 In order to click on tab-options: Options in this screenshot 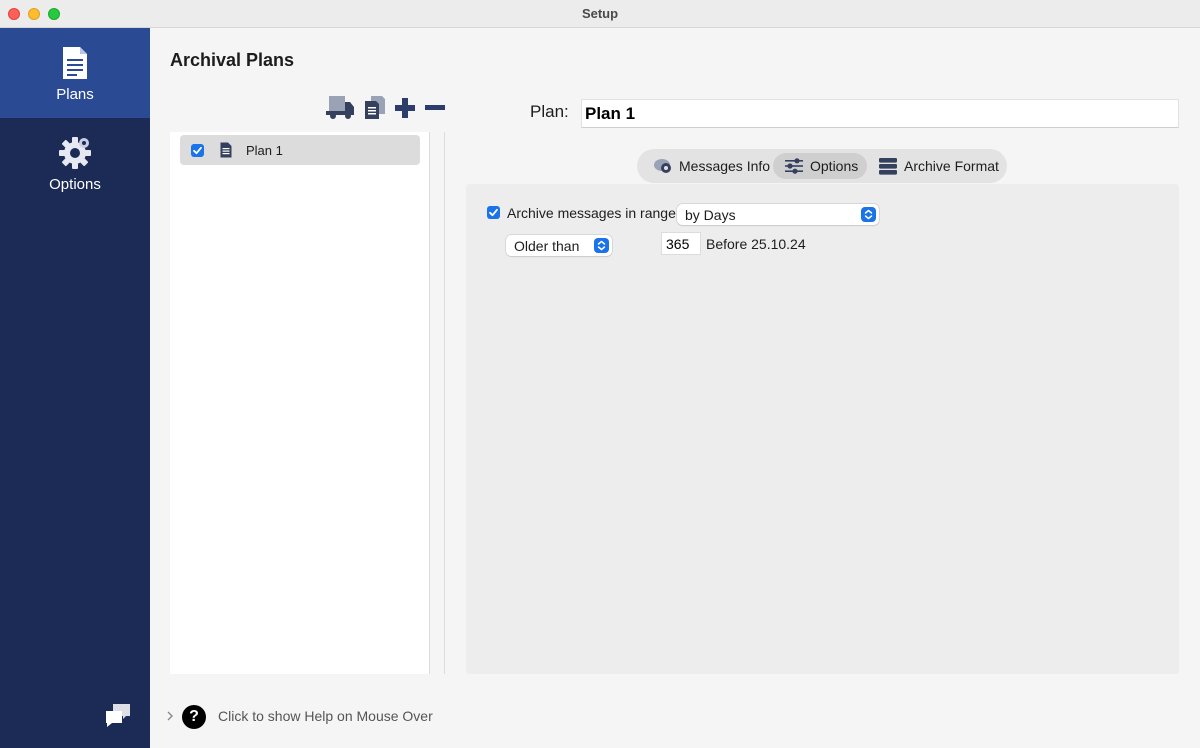, I will do `click(820, 166)`.